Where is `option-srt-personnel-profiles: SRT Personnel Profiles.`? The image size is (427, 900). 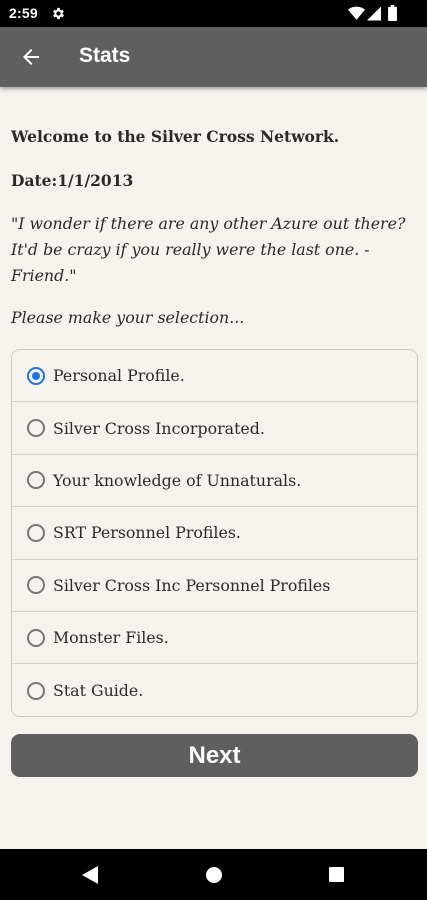 option-srt-personnel-profiles: SRT Personnel Profiles. is located at coordinates (214, 533).